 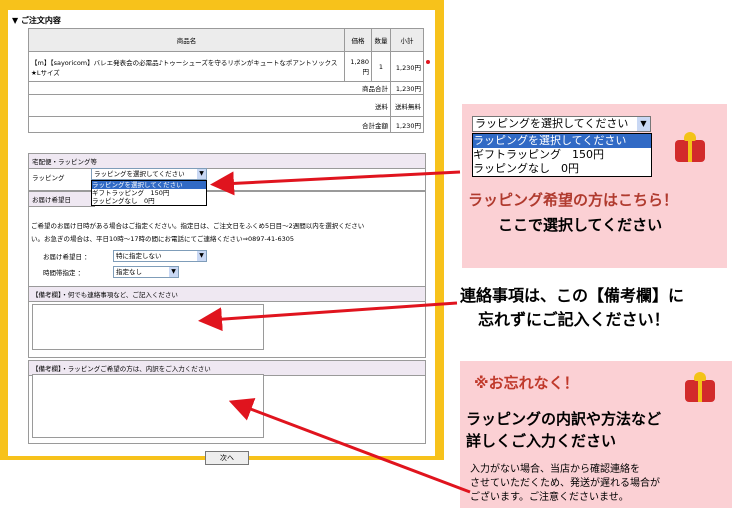 What do you see at coordinates (428, 62) in the screenshot?
I see `red-dot` at bounding box center [428, 62].